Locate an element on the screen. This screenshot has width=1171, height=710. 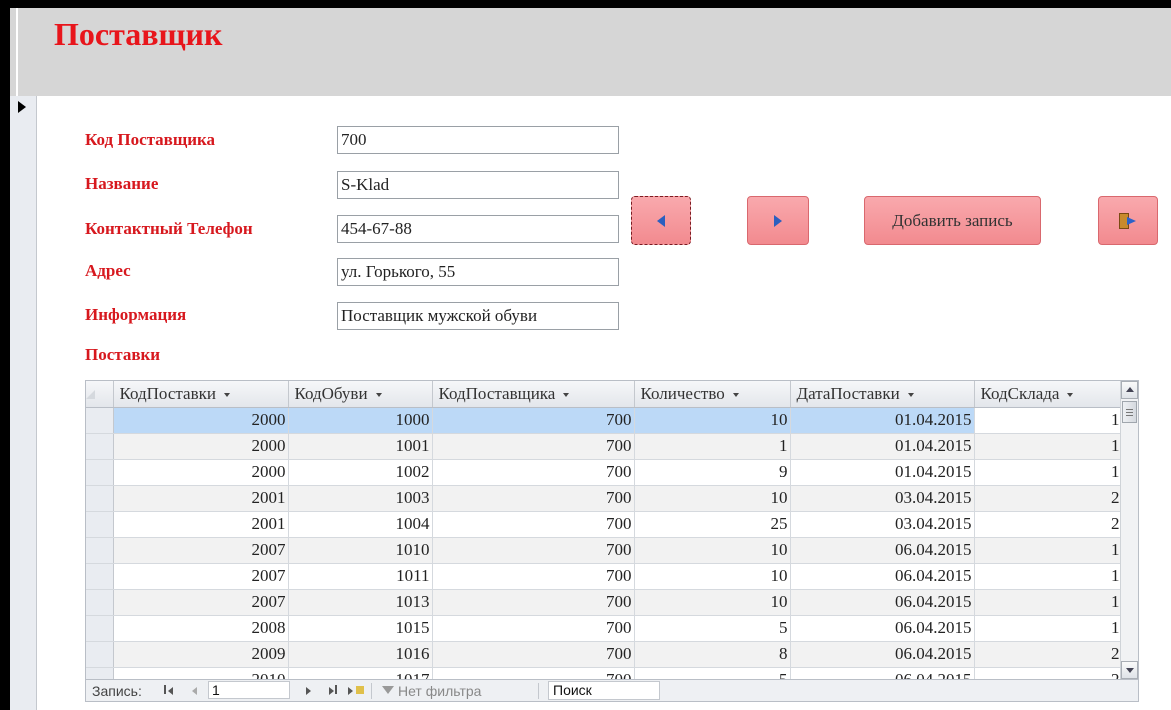
table-cell: 2010 is located at coordinates (201, 673).